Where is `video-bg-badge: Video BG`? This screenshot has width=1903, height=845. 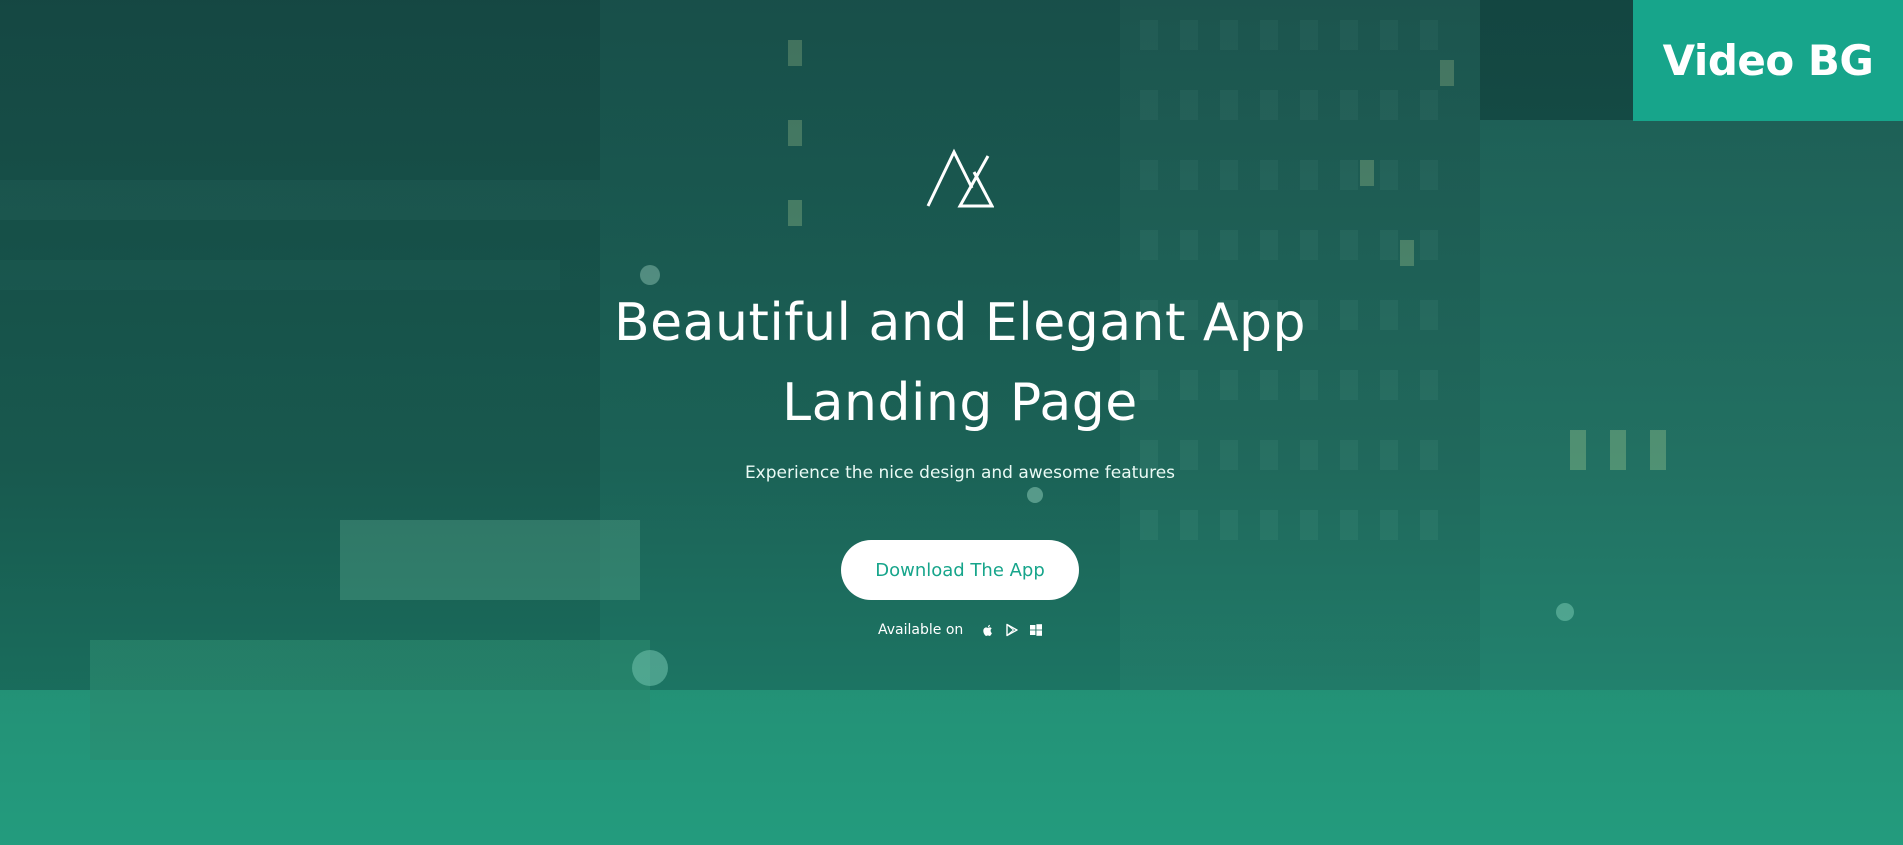
video-bg-badge: Video BG is located at coordinates (1768, 60).